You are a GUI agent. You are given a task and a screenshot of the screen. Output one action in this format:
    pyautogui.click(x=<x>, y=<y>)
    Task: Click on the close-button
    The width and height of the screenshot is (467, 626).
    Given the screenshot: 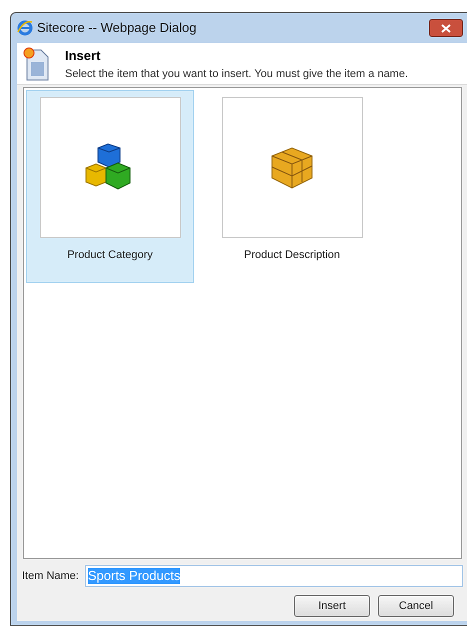 What is the action you would take?
    pyautogui.click(x=446, y=28)
    